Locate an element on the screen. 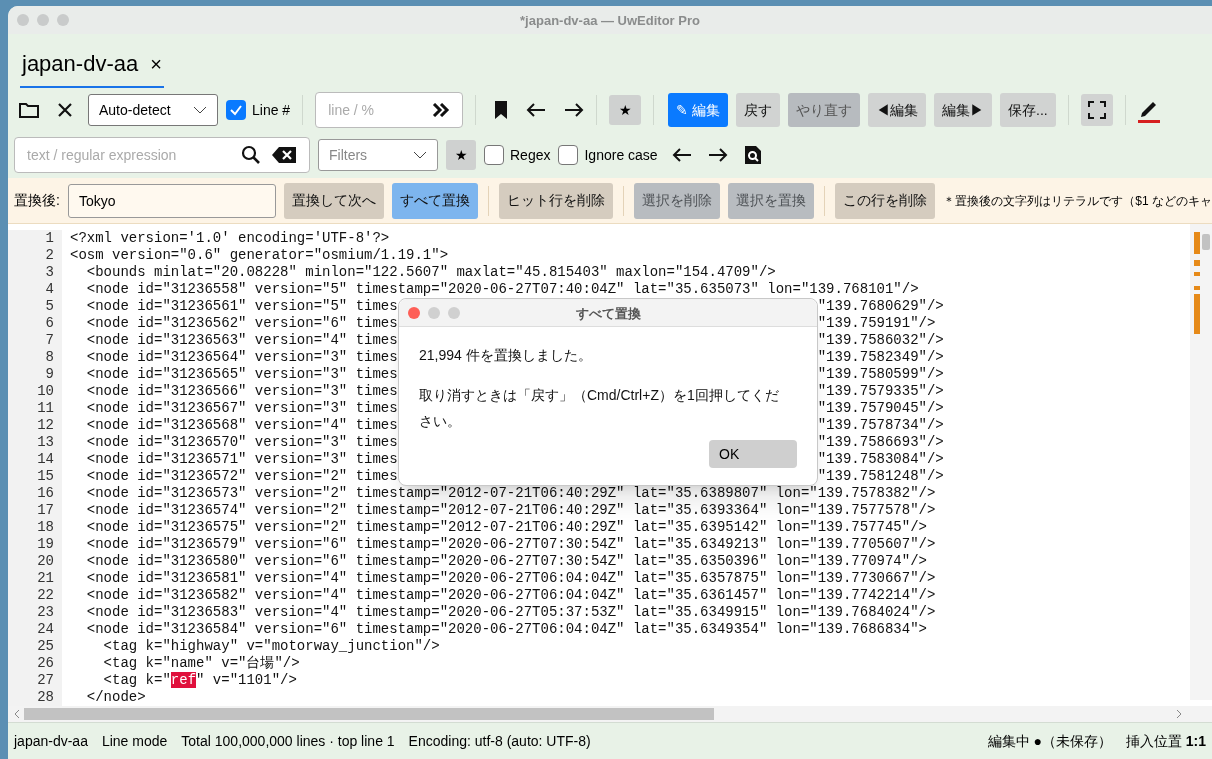  replace-field: Tokyo is located at coordinates (172, 200).